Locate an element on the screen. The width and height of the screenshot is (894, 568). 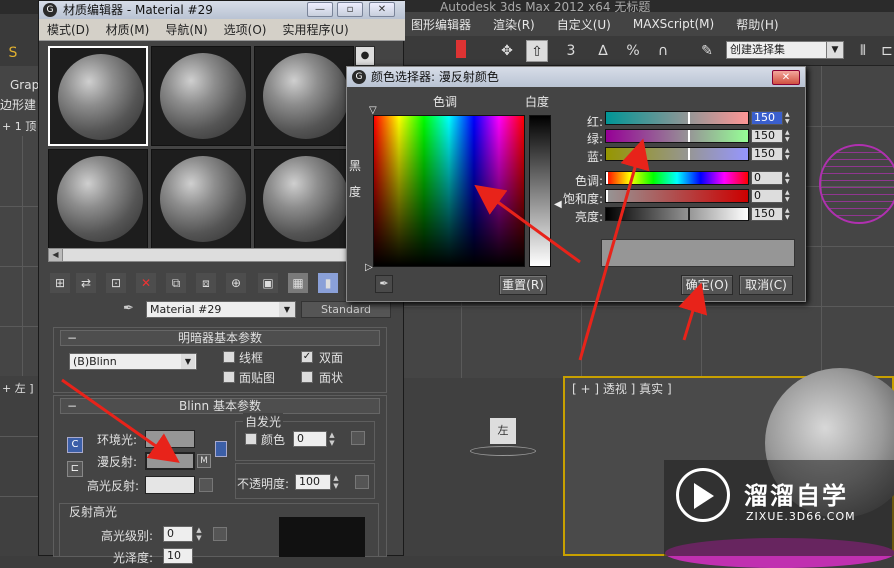
watermark-url: ZIXUE.3D66.COM is located at coordinates (801, 516).